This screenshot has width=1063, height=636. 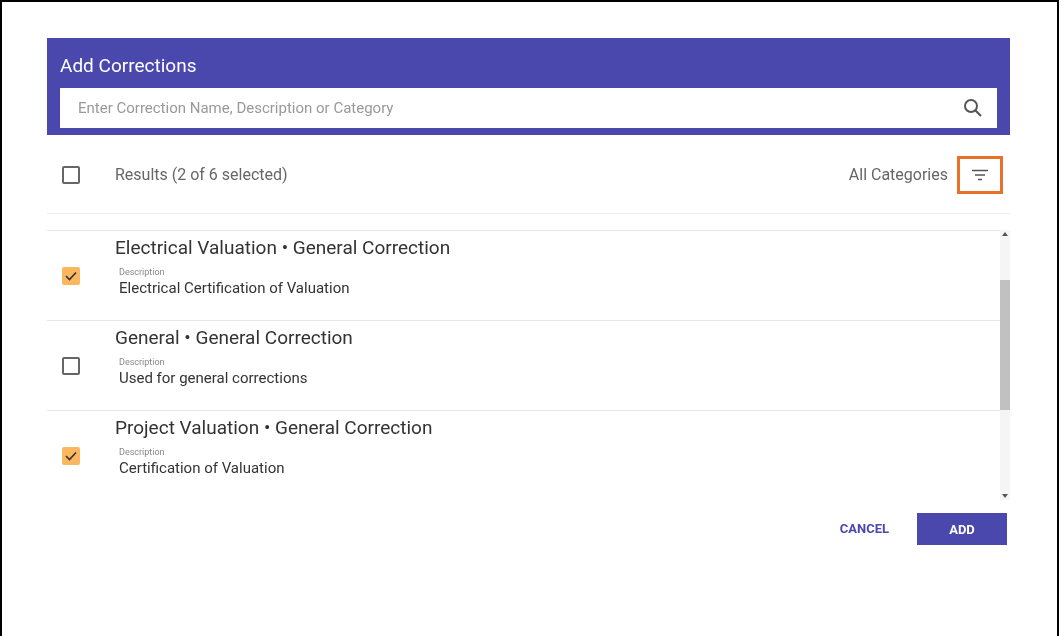 I want to click on filter-icon, so click(x=980, y=174).